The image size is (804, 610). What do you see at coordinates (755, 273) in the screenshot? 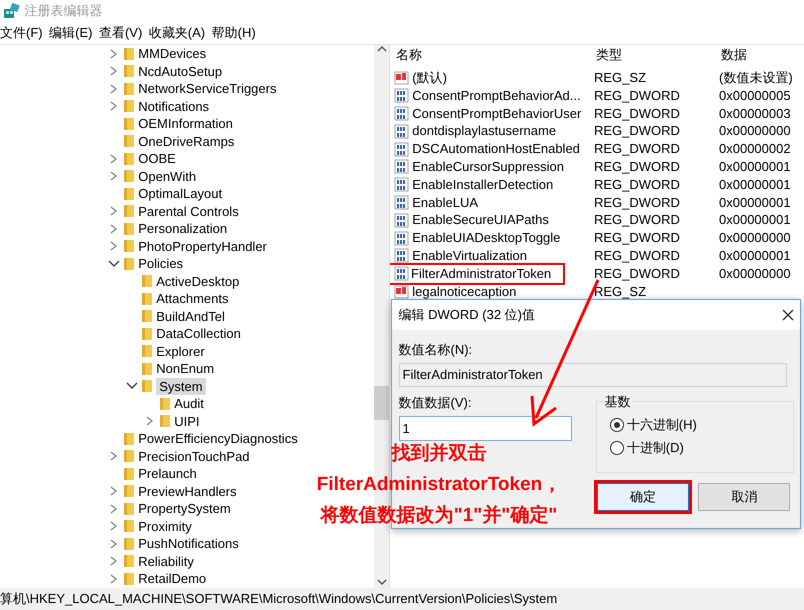
I see `value-data: 0x00000000` at bounding box center [755, 273].